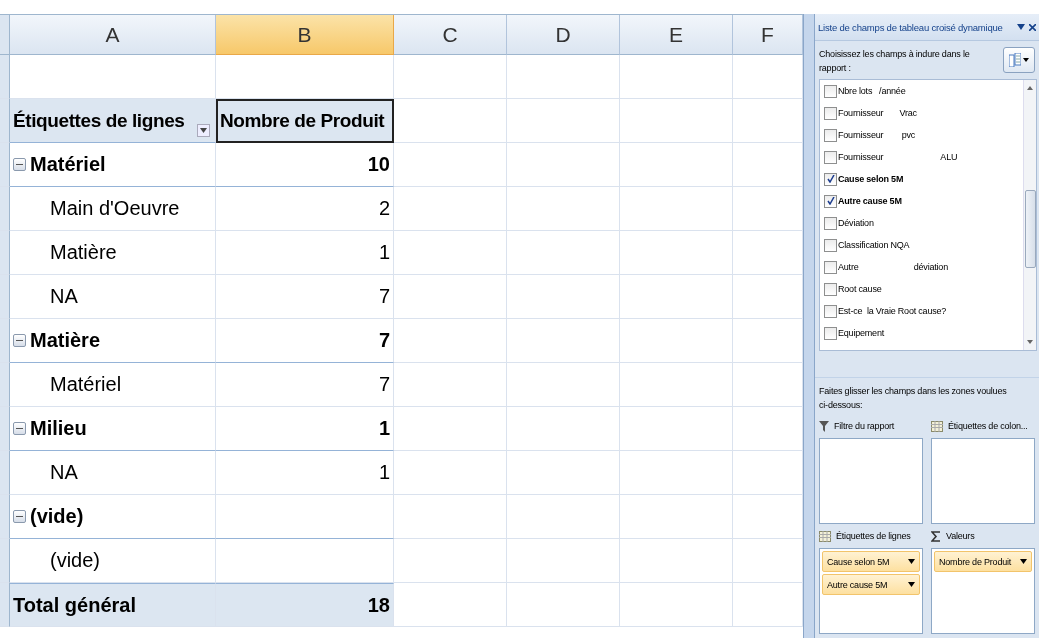  Describe the element at coordinates (378, 605) in the screenshot. I see `total-count: 18` at that location.